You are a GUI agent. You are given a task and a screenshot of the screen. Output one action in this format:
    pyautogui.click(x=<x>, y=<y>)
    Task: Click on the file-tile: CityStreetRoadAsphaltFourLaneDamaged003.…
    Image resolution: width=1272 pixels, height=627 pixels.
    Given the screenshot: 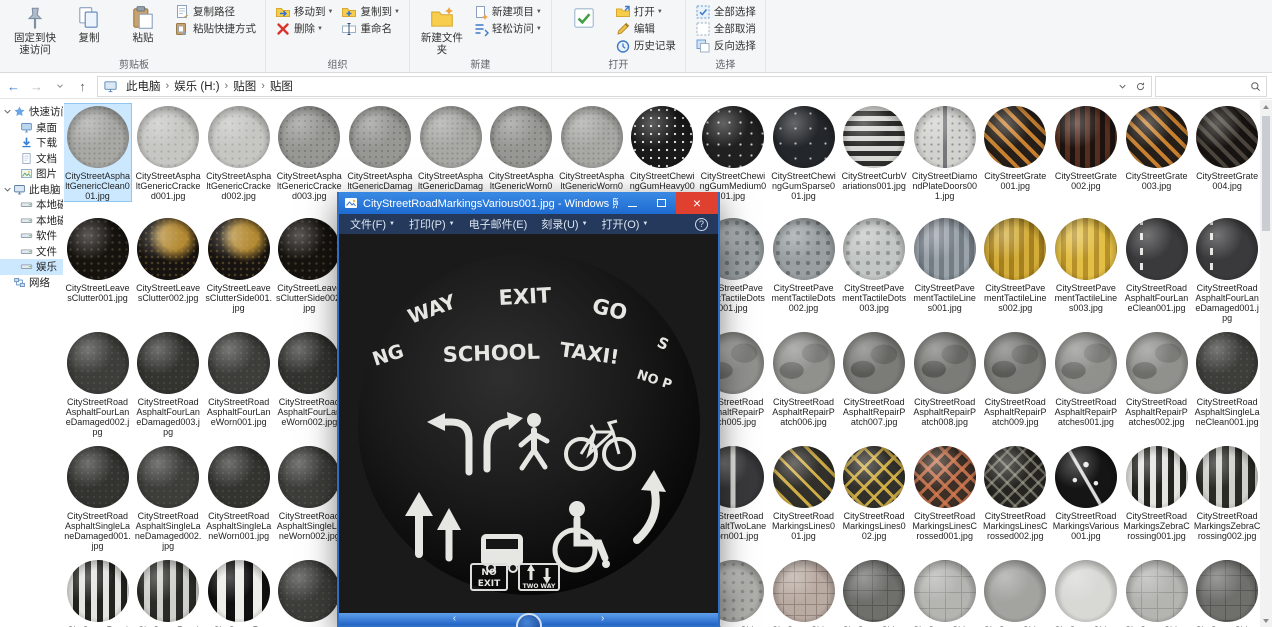 What is the action you would take?
    pyautogui.click(x=168, y=383)
    